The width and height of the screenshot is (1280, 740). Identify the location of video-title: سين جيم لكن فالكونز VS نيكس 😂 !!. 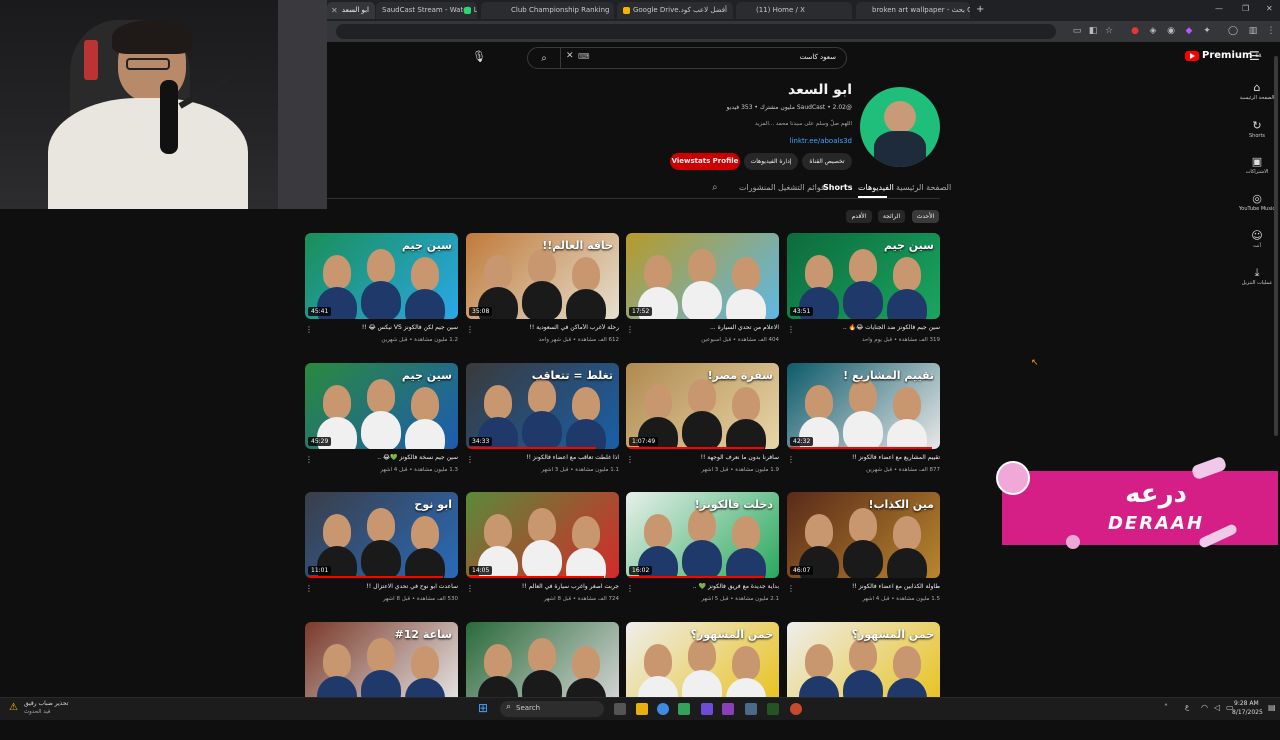
(385, 327).